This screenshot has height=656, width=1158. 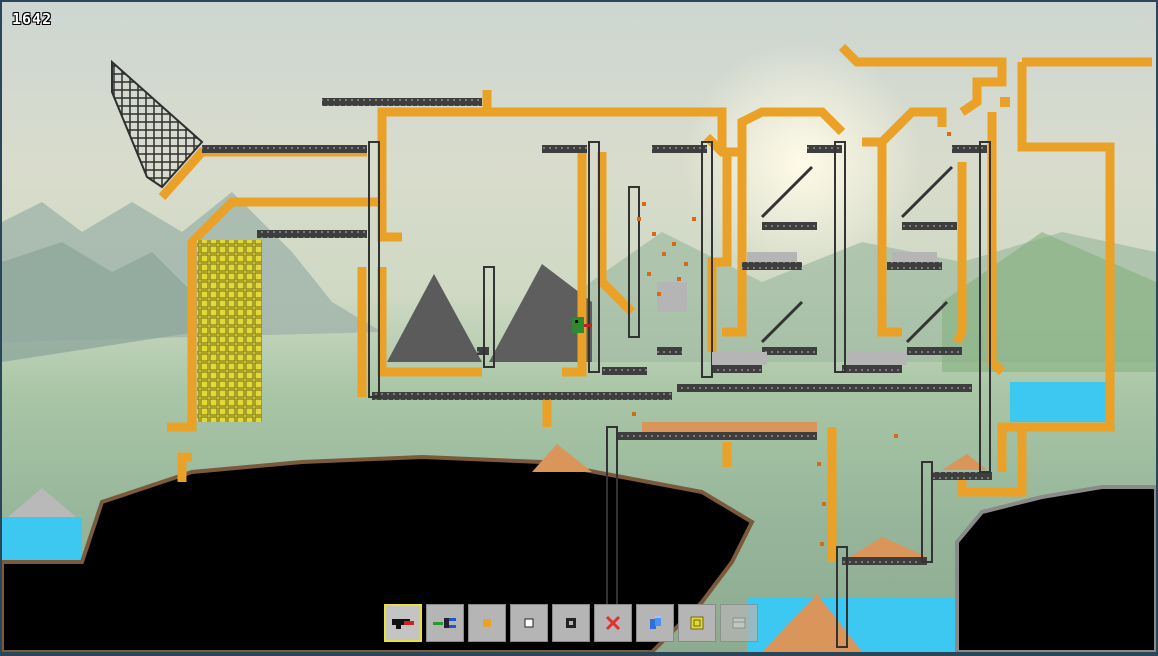 I want to click on red-x-icon, so click(x=613, y=623).